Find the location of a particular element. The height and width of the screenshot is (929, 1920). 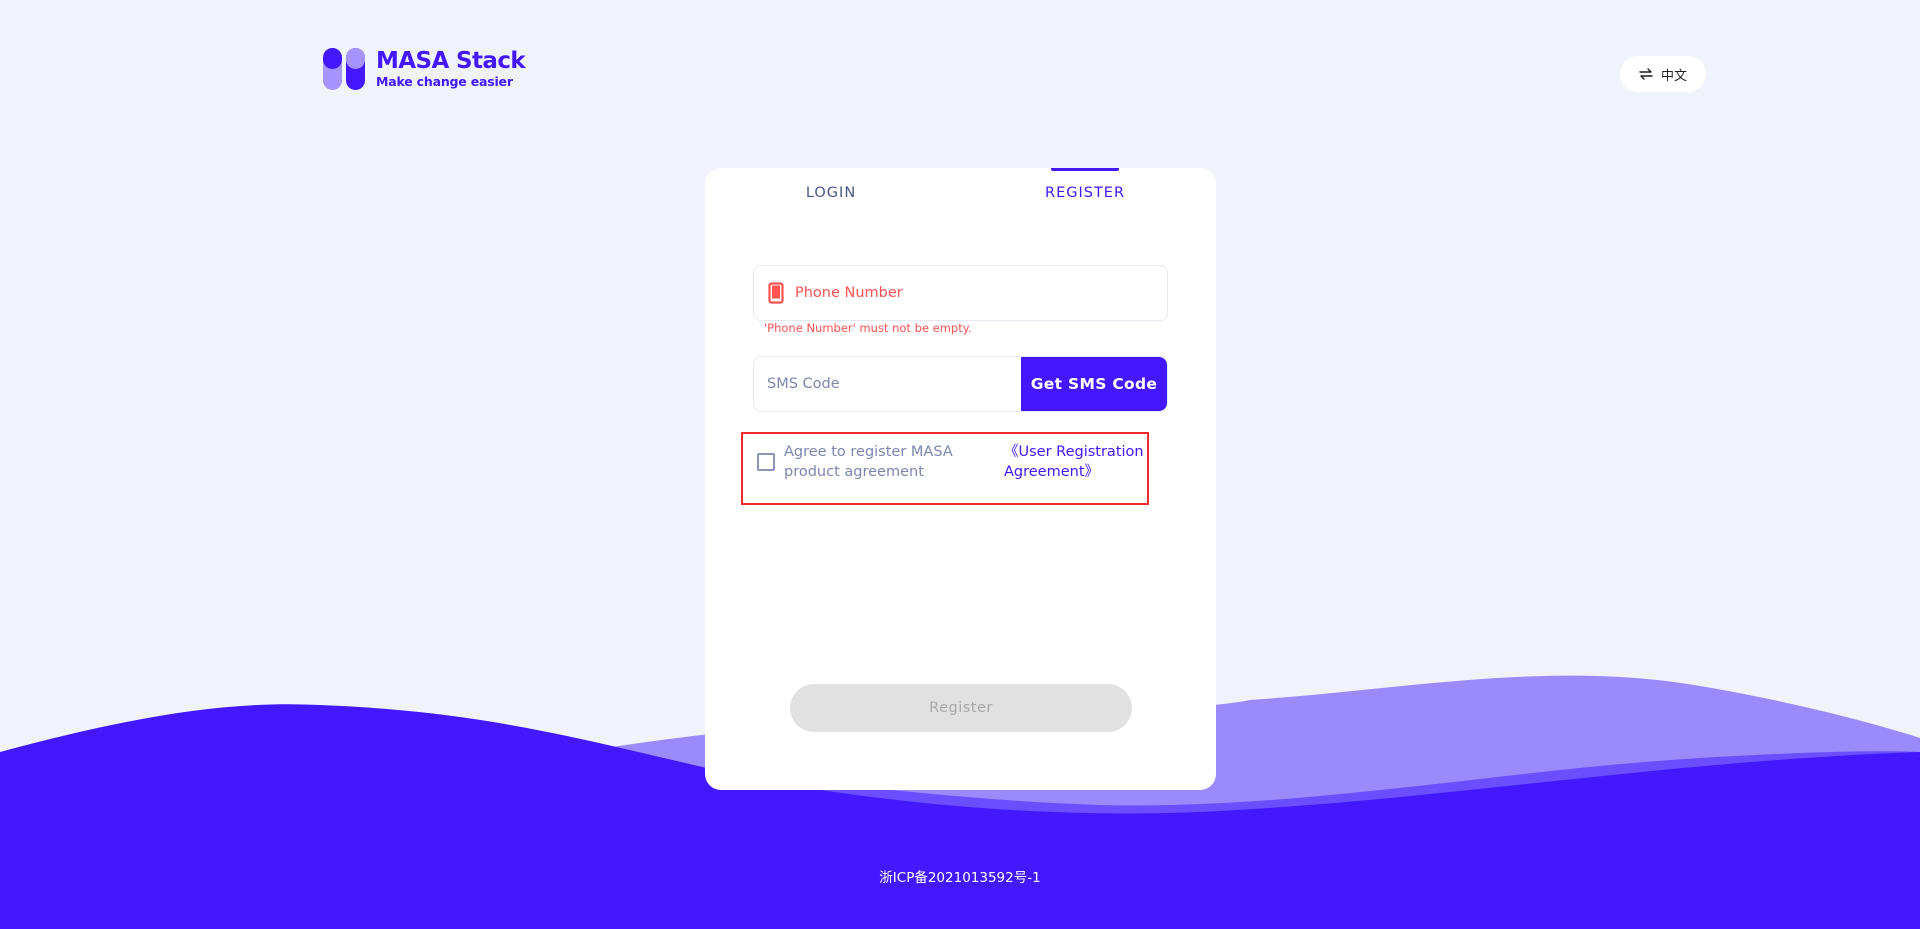

agreement-text: Agree to register MASA product agreement is located at coordinates (868, 462).